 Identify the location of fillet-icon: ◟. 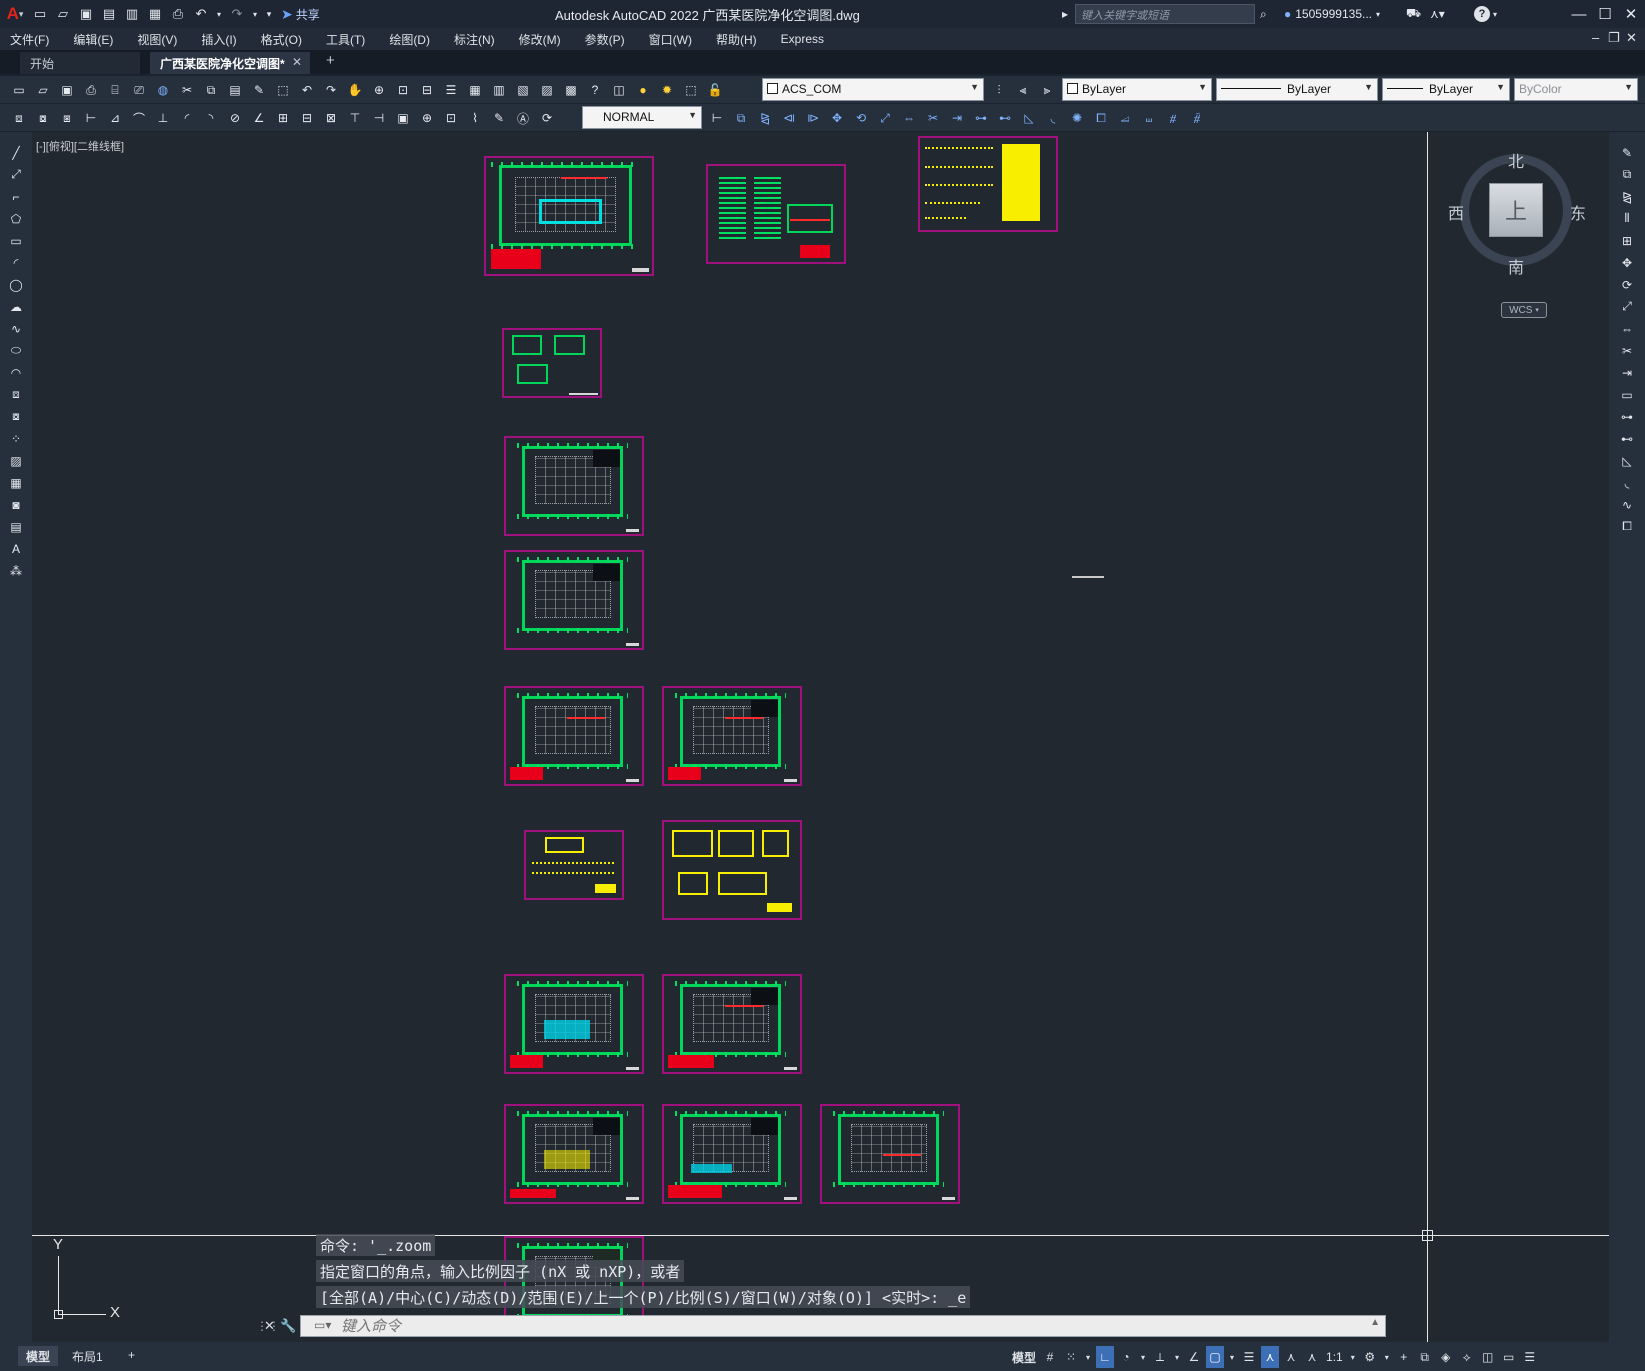
(1627, 482).